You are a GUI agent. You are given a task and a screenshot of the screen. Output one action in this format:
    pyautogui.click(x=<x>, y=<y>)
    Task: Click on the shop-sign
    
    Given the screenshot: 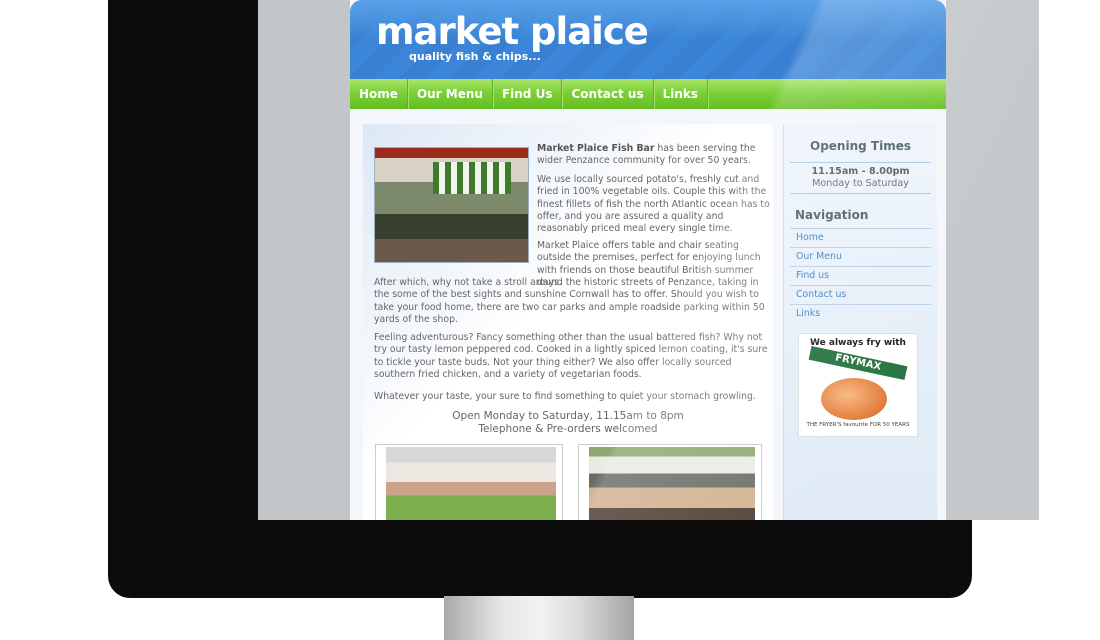 What is the action you would take?
    pyautogui.click(x=451, y=153)
    